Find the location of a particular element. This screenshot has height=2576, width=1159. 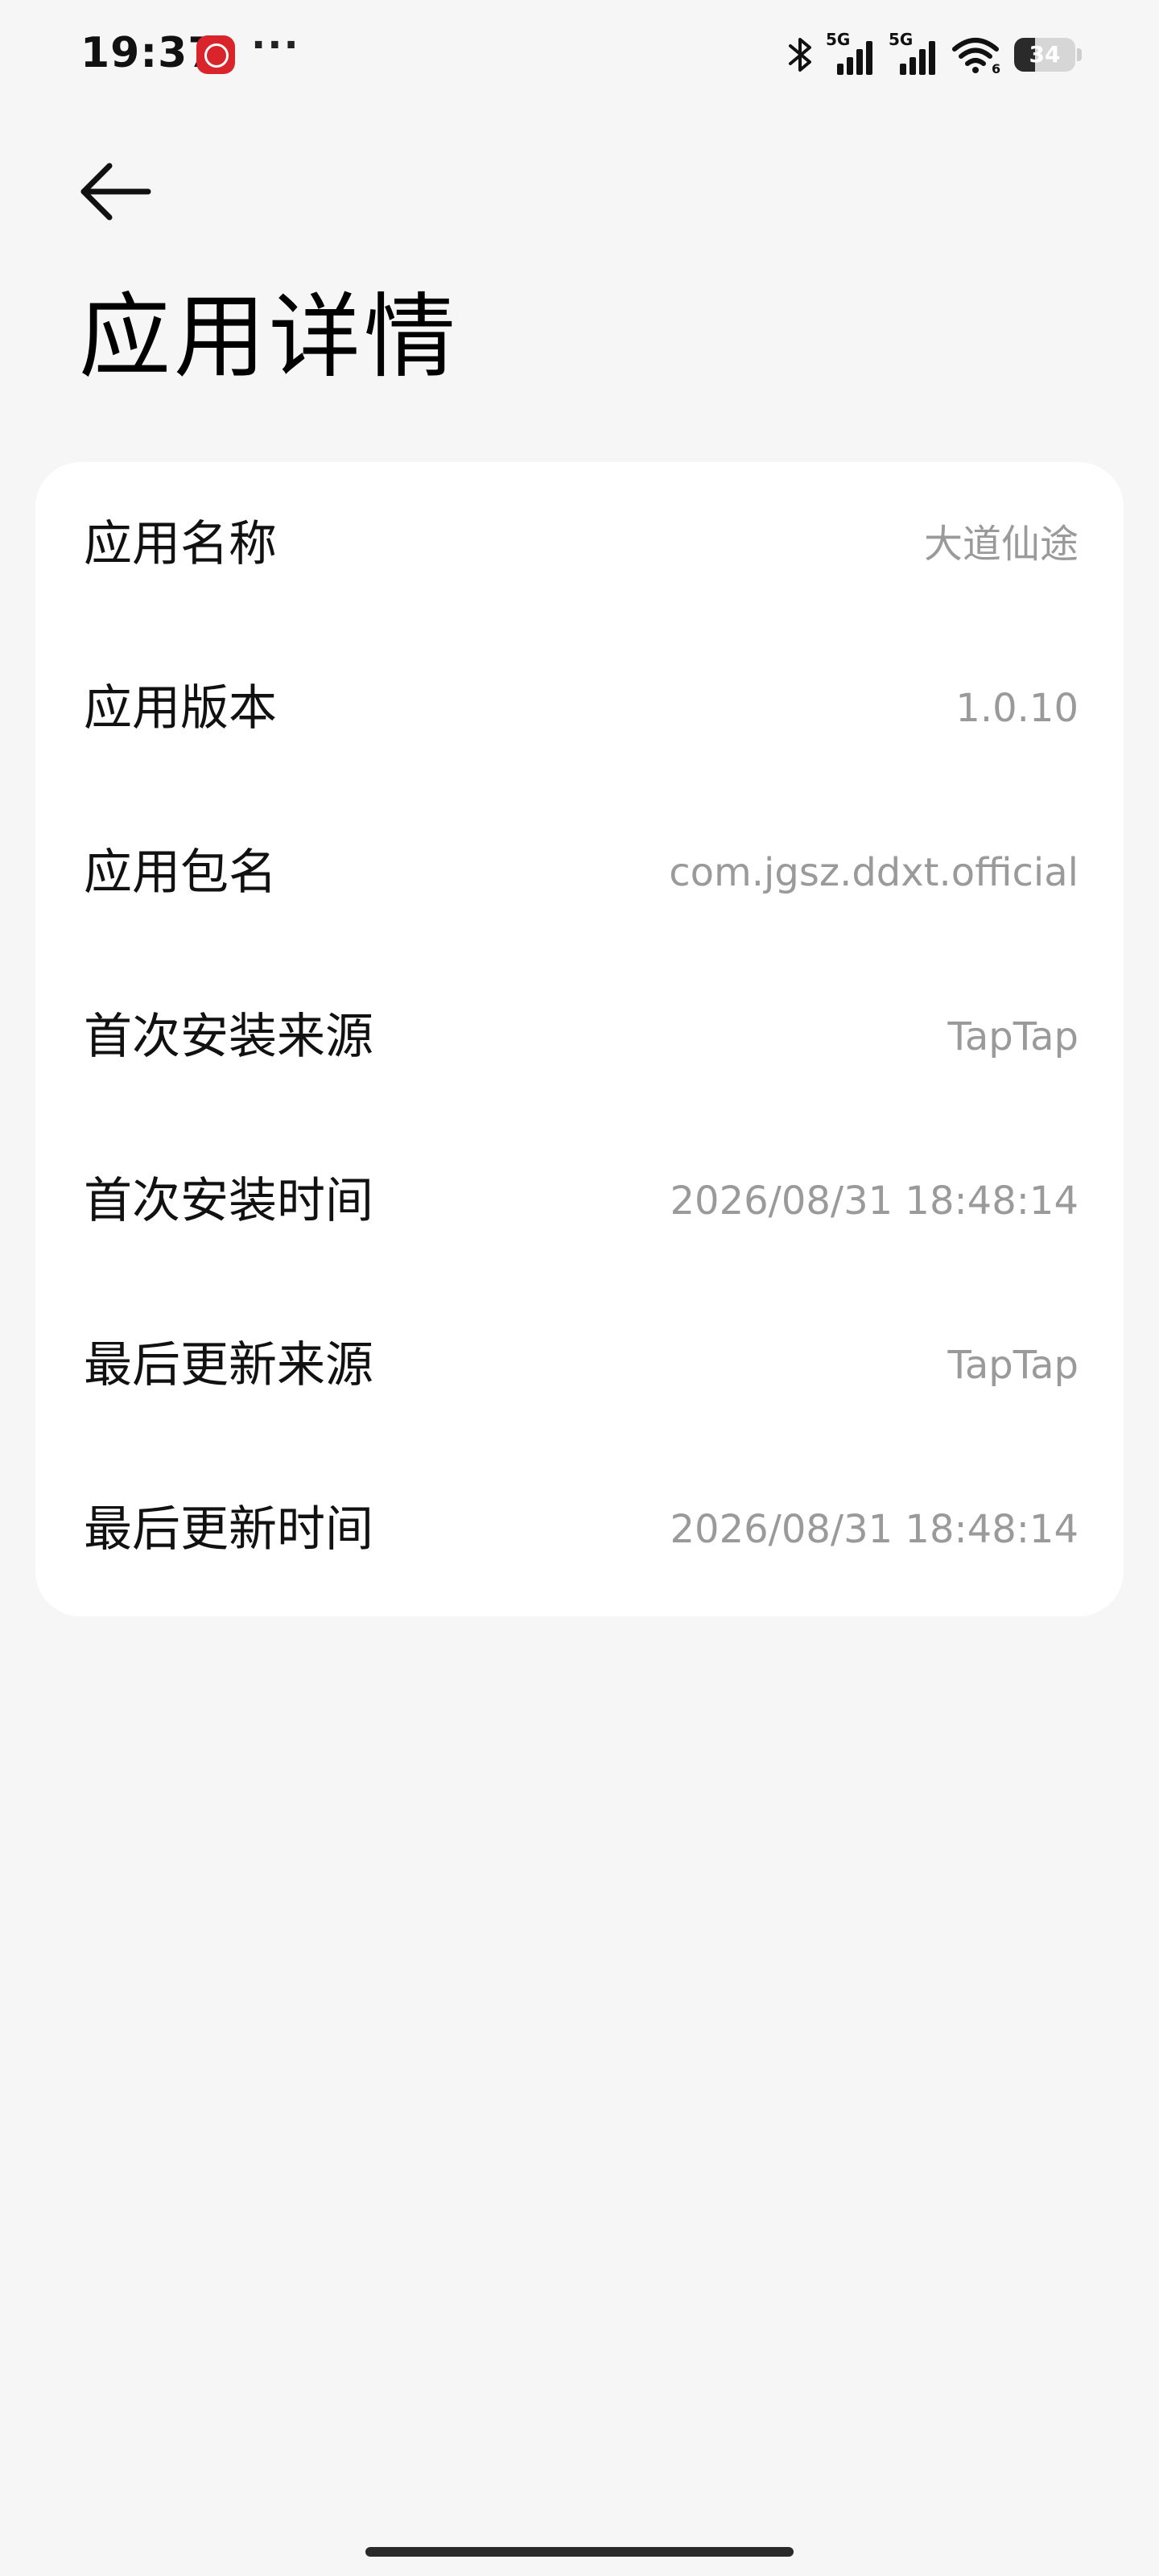

more-notifications-icon: ··· is located at coordinates (275, 45).